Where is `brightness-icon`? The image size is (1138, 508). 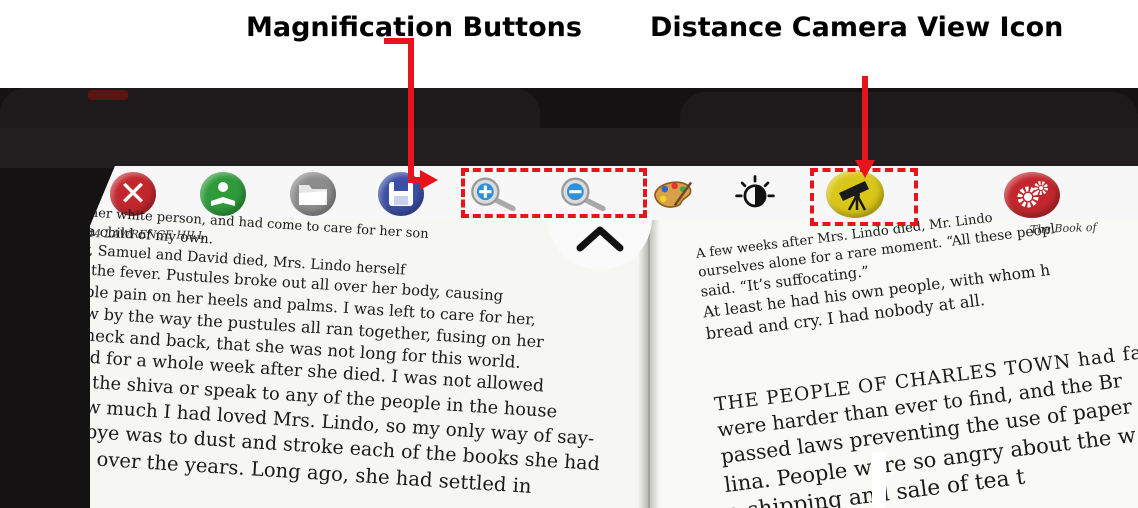
brightness-icon is located at coordinates (755, 191).